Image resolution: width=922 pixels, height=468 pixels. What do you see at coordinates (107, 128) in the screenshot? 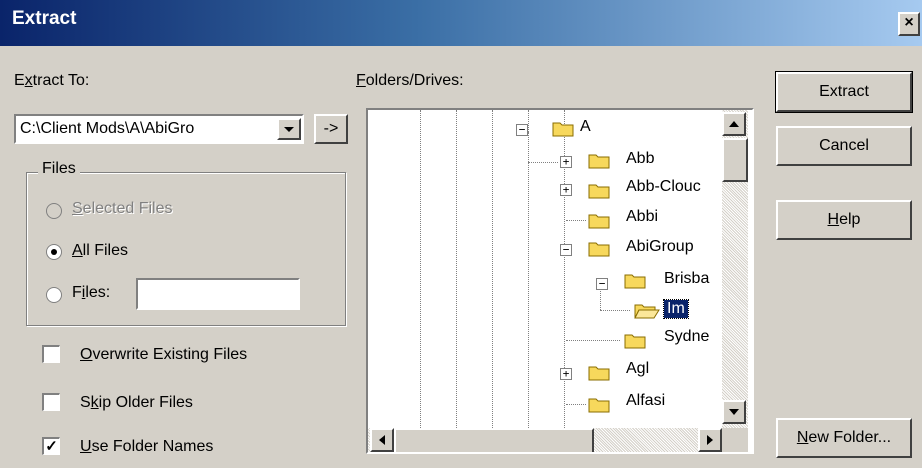
I see `extract-path-value: C:\Client Mods\A\AbiGro` at bounding box center [107, 128].